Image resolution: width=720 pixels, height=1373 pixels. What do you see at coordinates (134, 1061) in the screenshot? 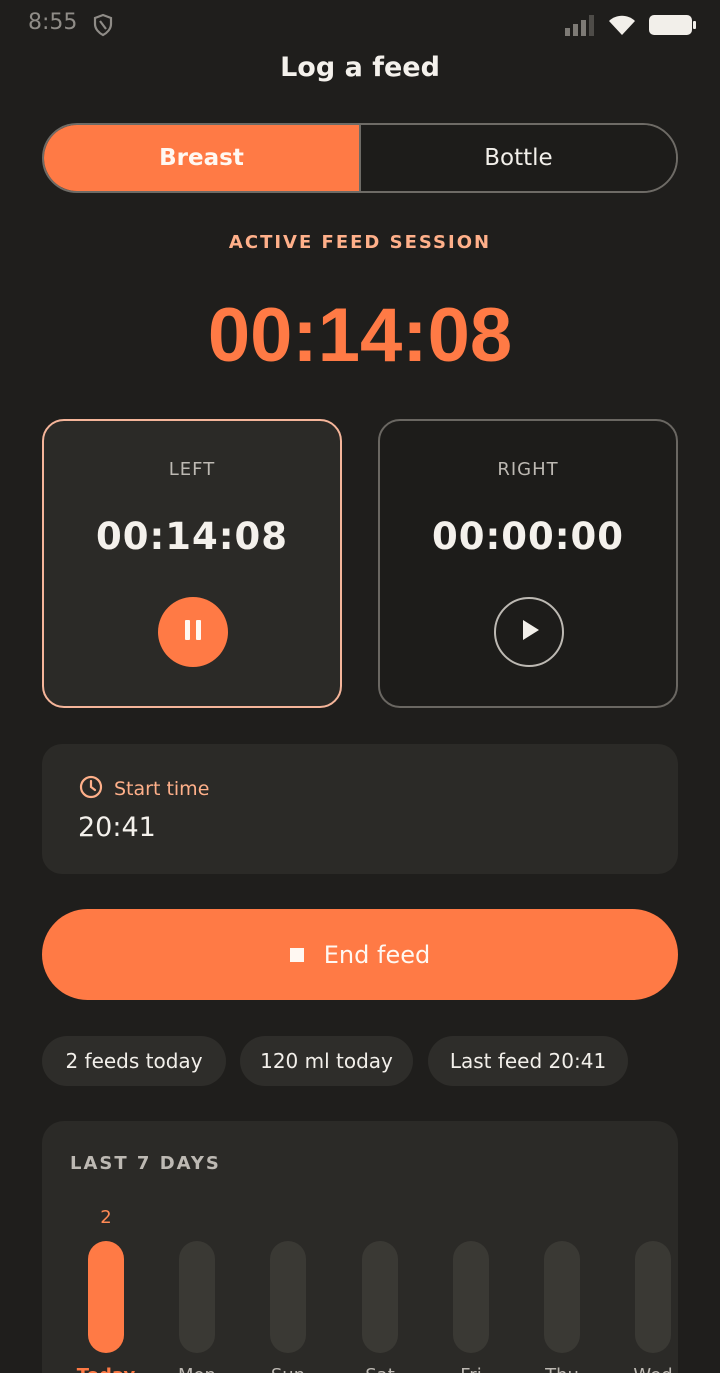
I see `feeds-today-chip: 2 feeds today` at bounding box center [134, 1061].